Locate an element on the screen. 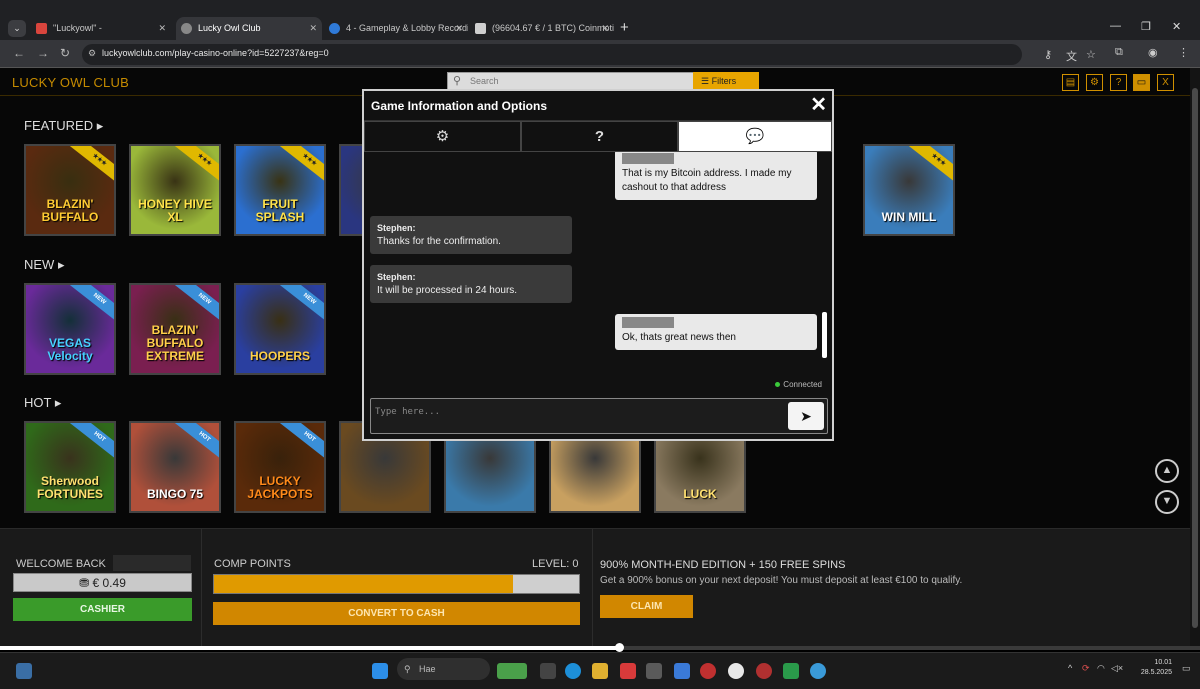 The height and width of the screenshot is (689, 1200). file-explorer-icon is located at coordinates (600, 671).